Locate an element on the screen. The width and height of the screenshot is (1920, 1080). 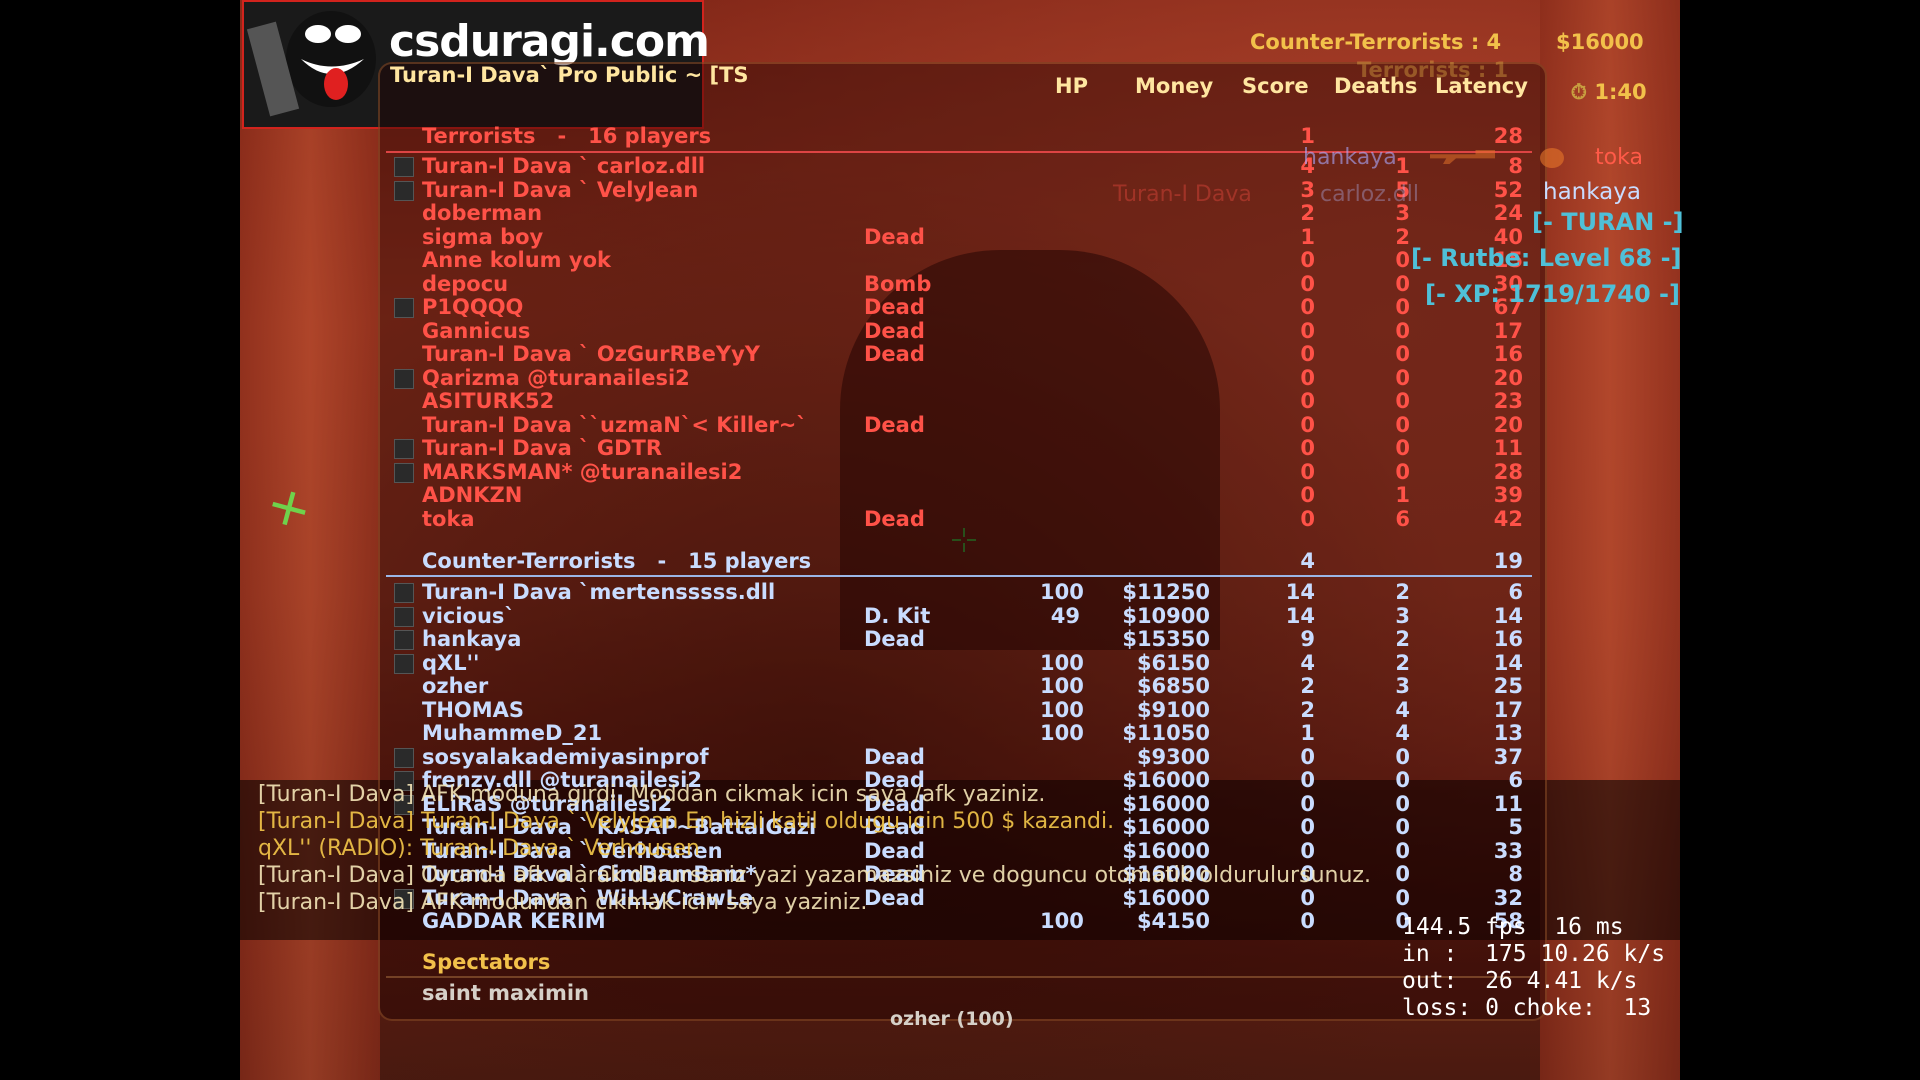
killfeed-killer-1: hankaya is located at coordinates (1350, 157).